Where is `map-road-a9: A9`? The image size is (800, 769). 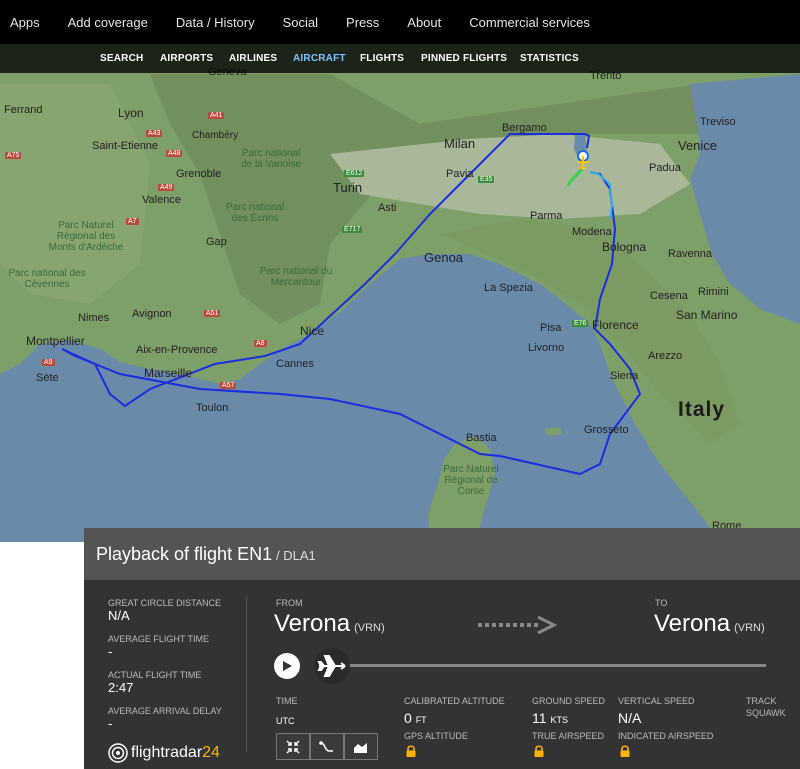
map-road-a9: A9 is located at coordinates (48, 362).